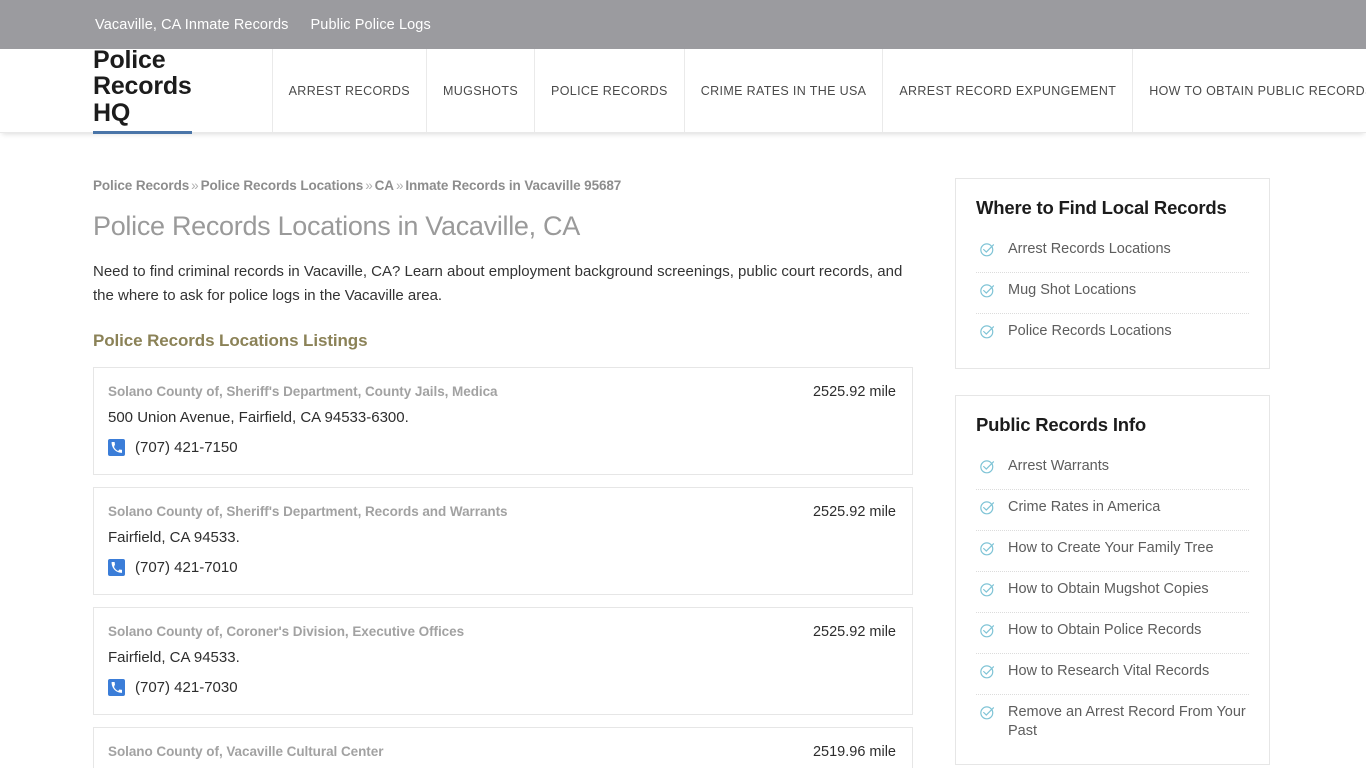 Image resolution: width=1366 pixels, height=768 pixels. What do you see at coordinates (502, 448) in the screenshot?
I see `listing-phone-row: (707) 421-7150` at bounding box center [502, 448].